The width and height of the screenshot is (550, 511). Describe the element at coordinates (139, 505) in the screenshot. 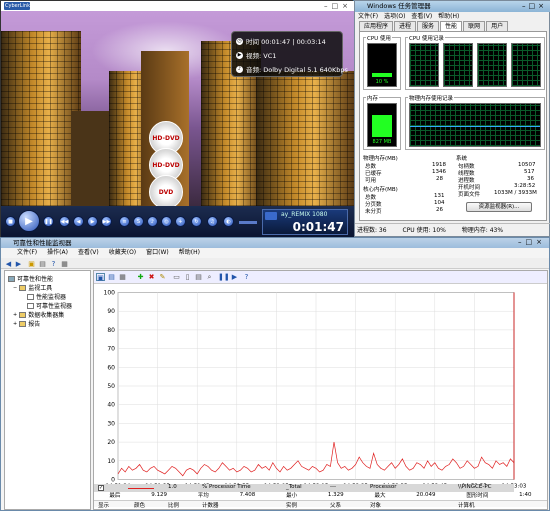

I see `col-color: 颜色` at that location.